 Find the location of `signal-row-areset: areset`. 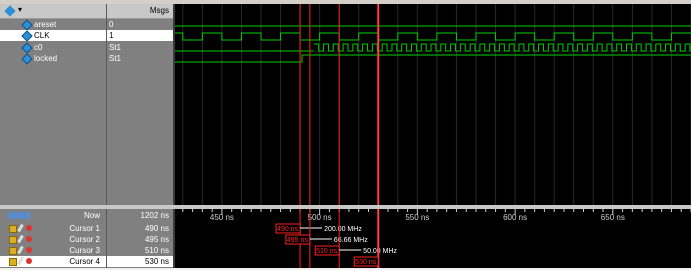

signal-row-areset: areset is located at coordinates (53, 25).